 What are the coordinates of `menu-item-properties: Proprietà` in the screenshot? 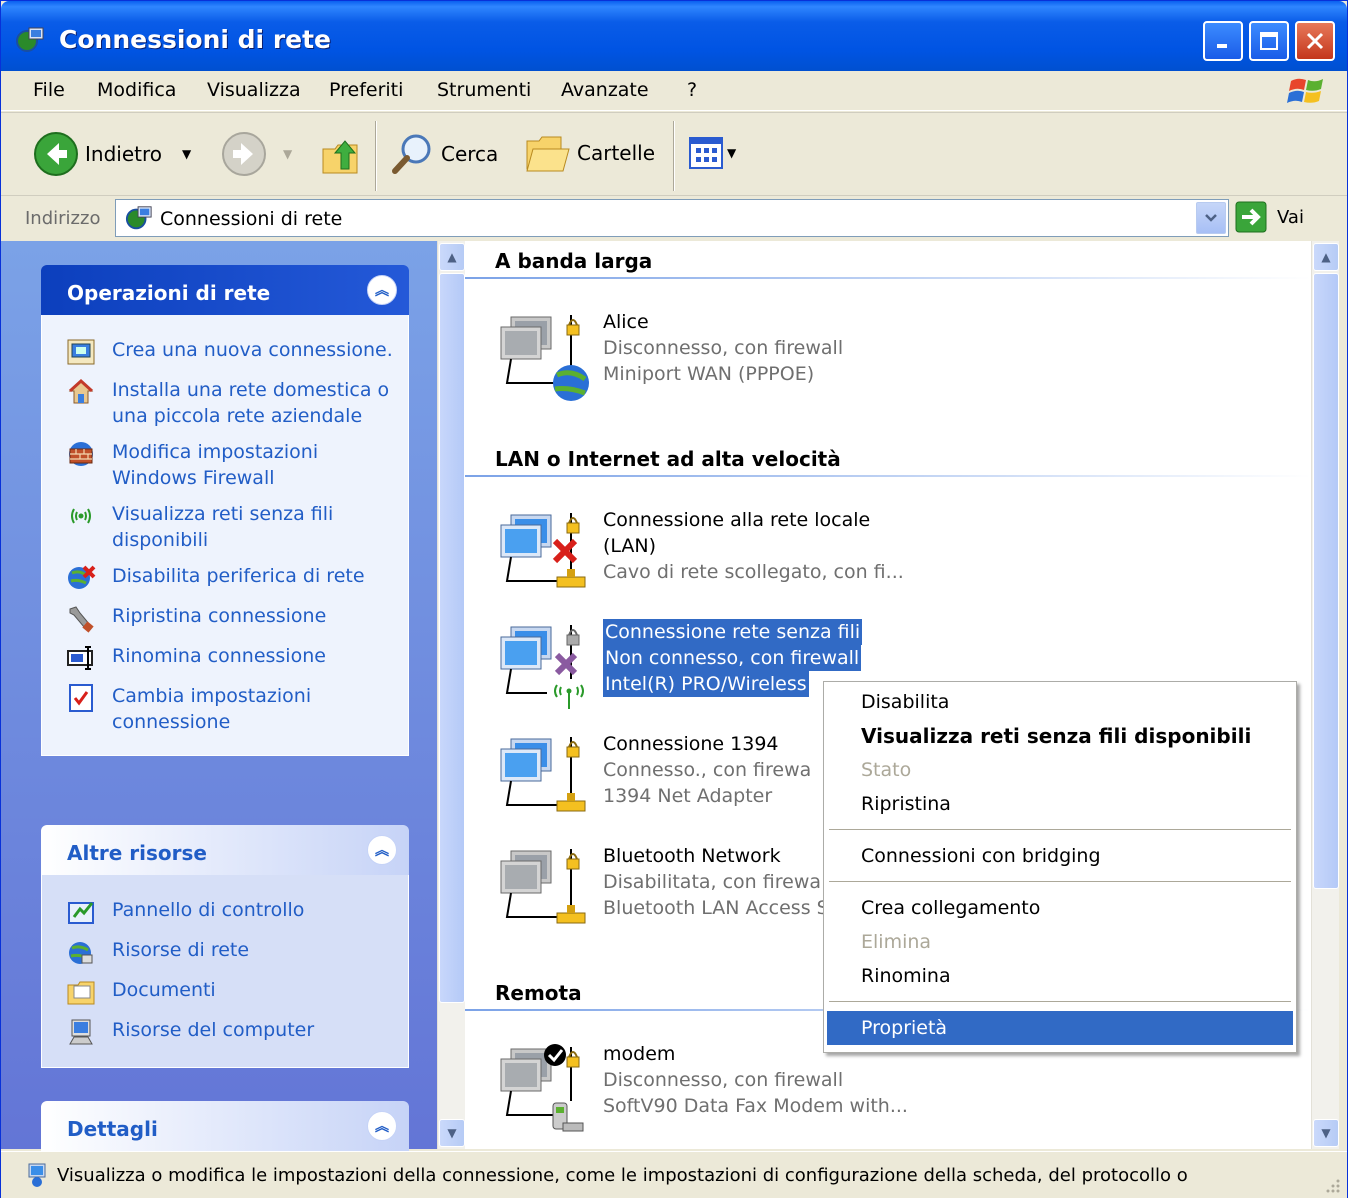 It's located at (1060, 1028).